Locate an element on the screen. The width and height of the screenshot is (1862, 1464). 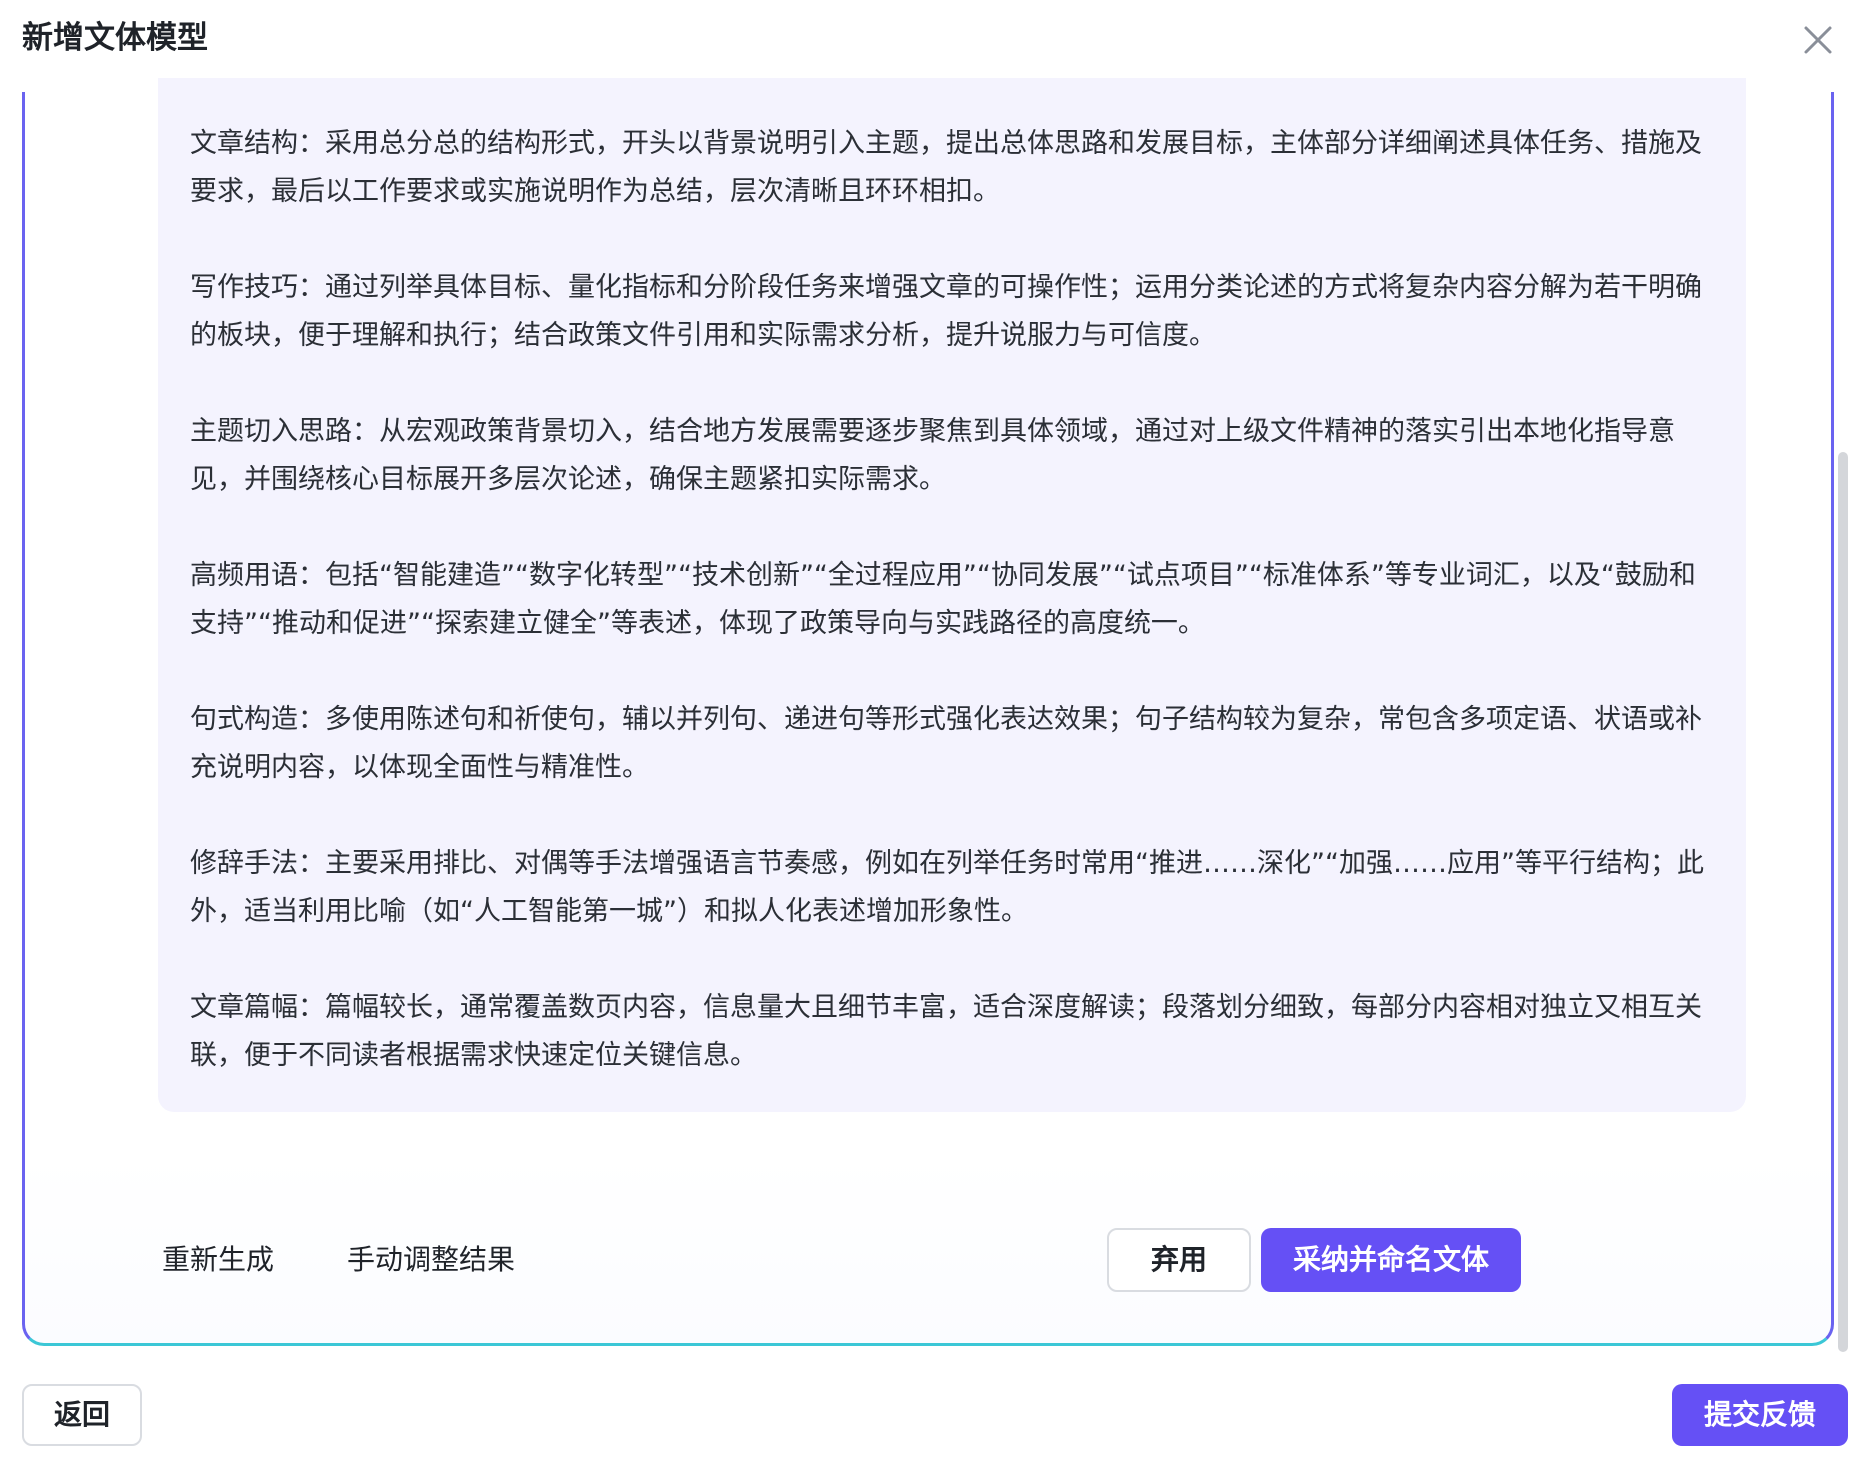
scrollbar-thumb is located at coordinates (1843, 902).